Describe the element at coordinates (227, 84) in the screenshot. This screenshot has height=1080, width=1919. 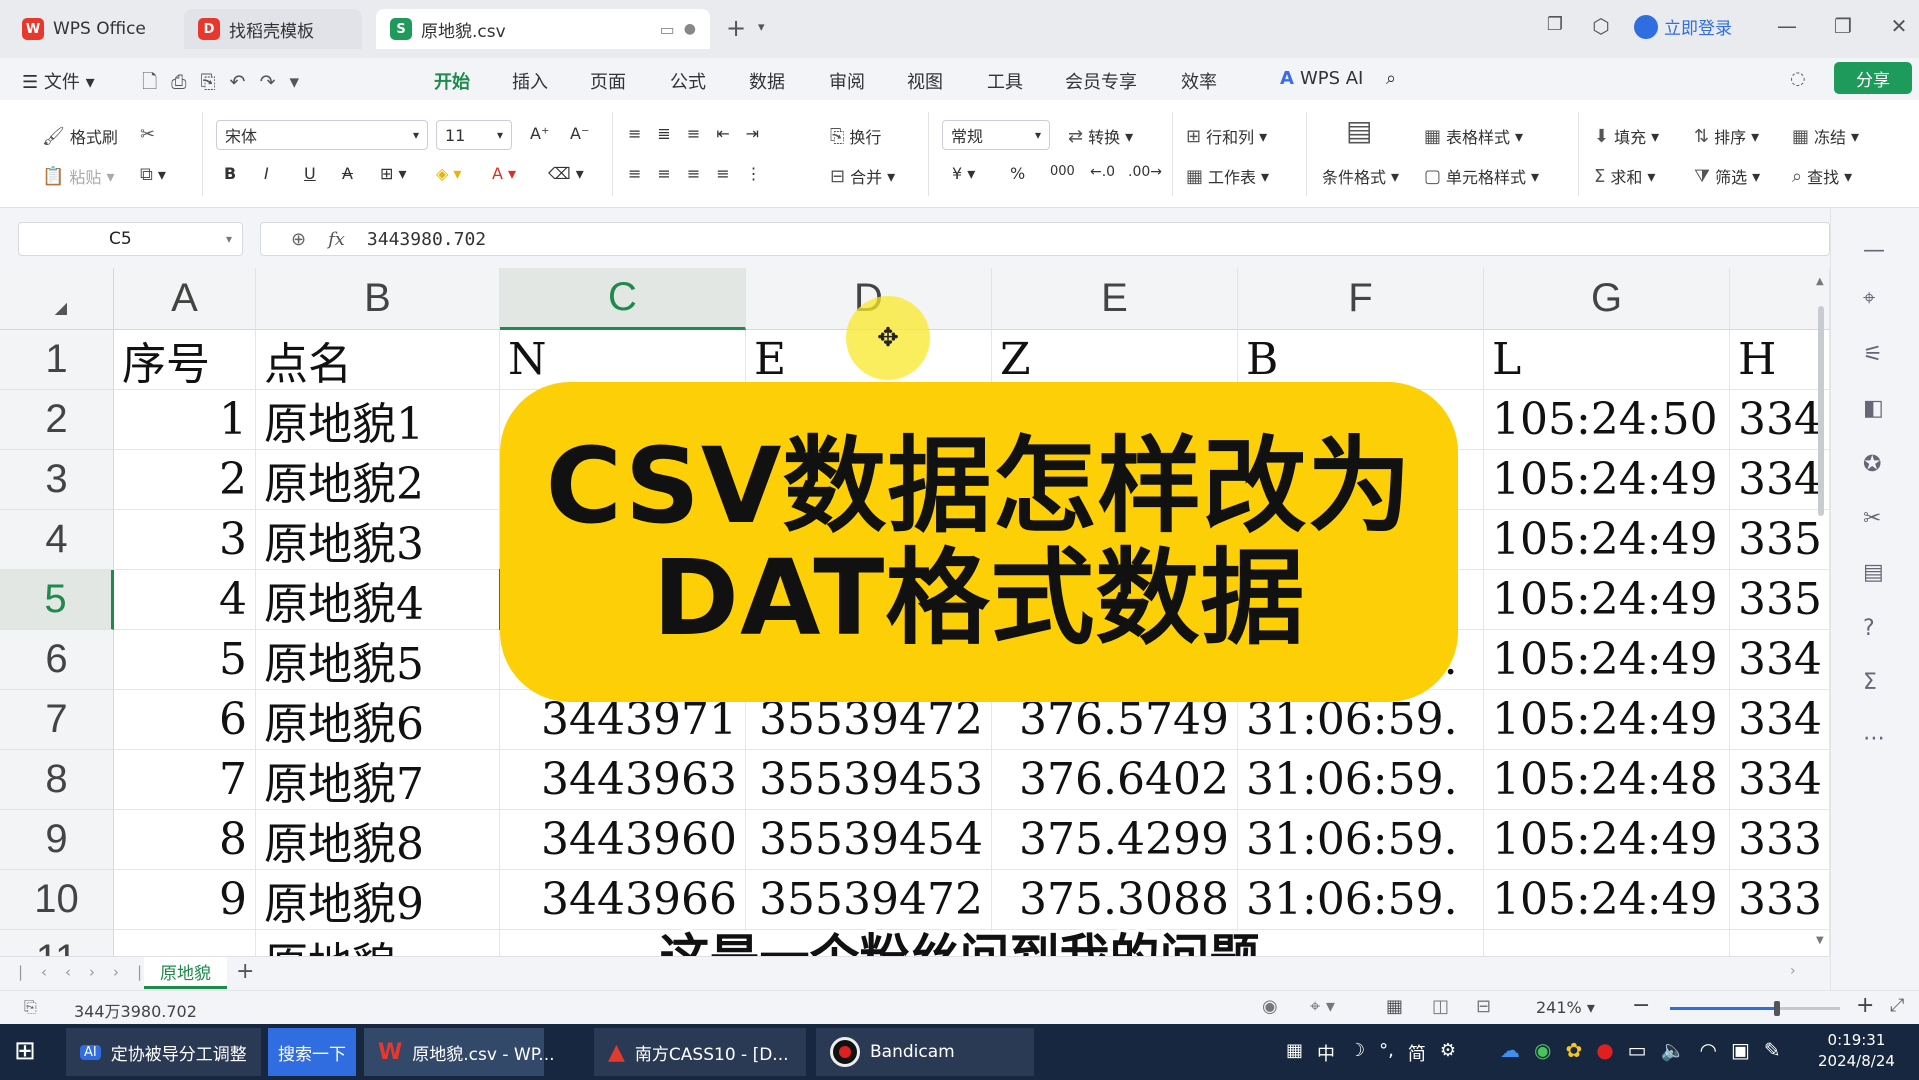
I see `quick-access-icons: 🗋⎙⎘↶↷▾` at that location.